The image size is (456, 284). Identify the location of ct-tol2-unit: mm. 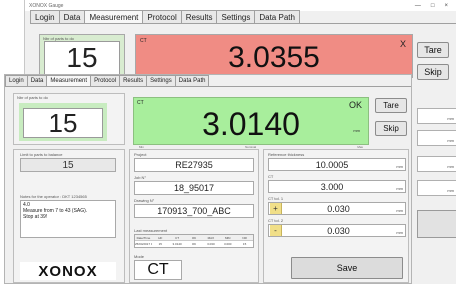
(399, 232).